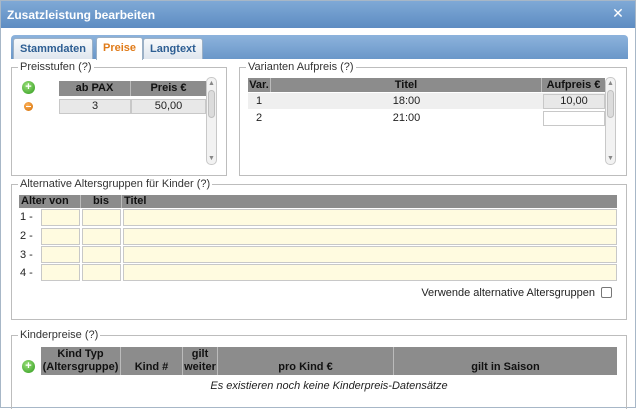  I want to click on aufpreis-input, so click(574, 118).